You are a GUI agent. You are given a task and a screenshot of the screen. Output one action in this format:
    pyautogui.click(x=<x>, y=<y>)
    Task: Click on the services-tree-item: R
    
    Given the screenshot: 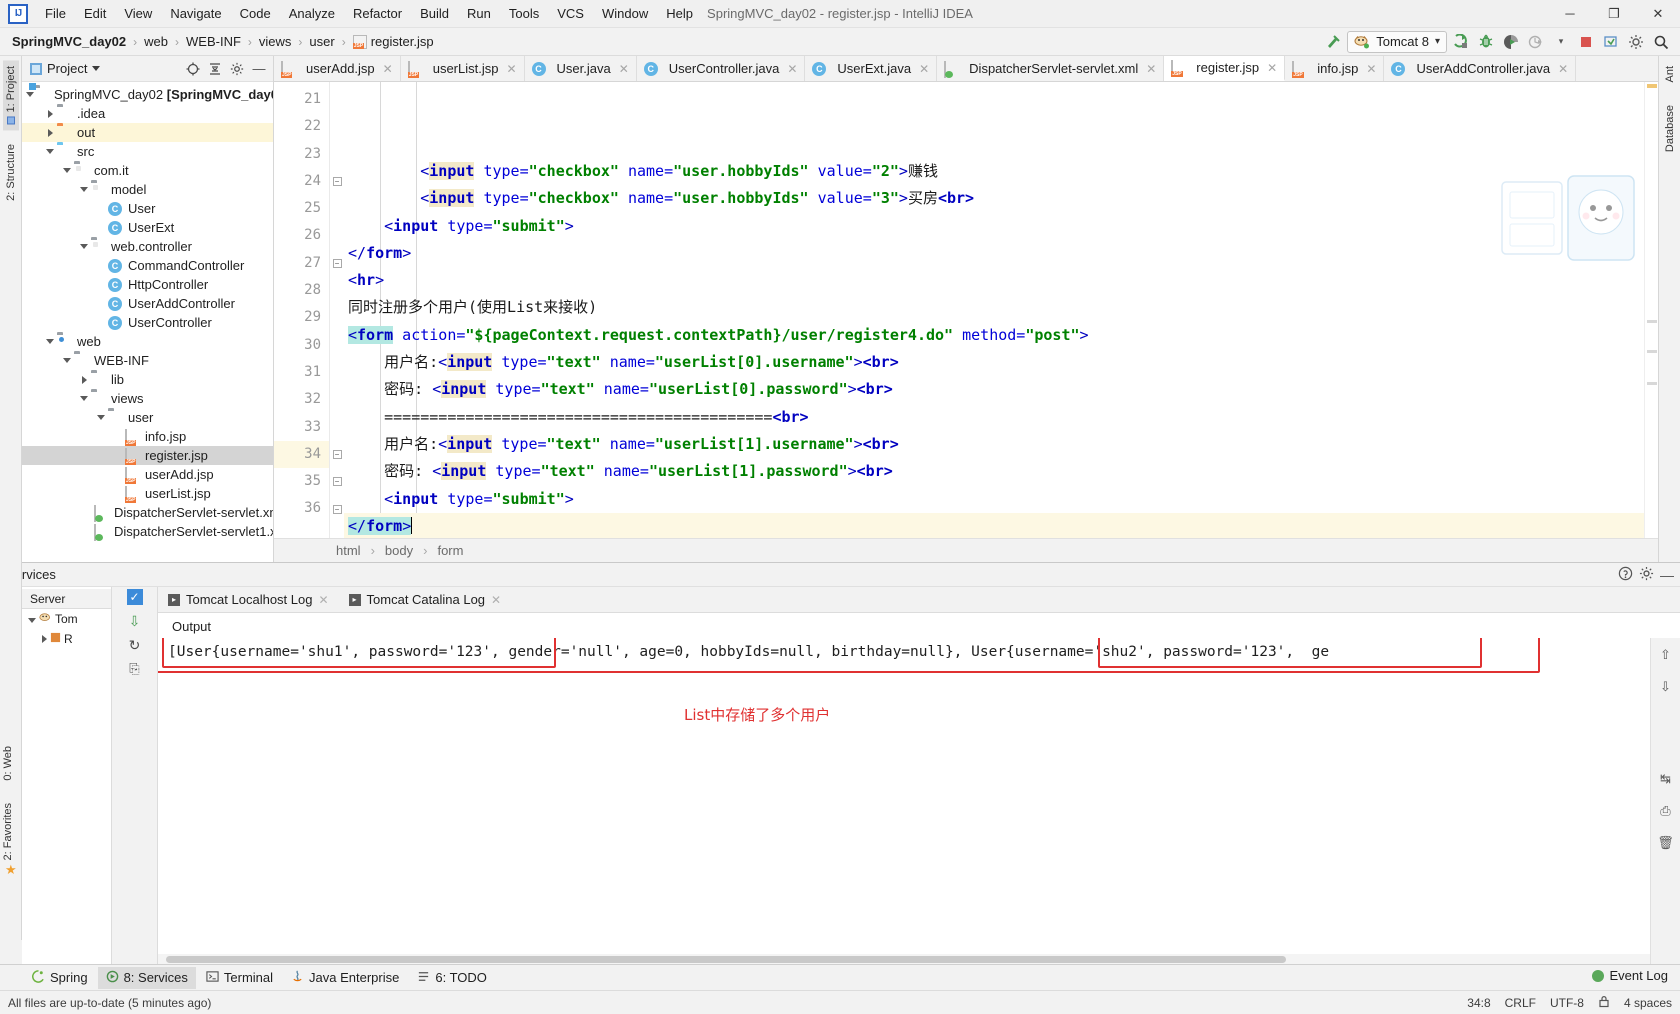 What is the action you would take?
    pyautogui.click(x=66, y=639)
    